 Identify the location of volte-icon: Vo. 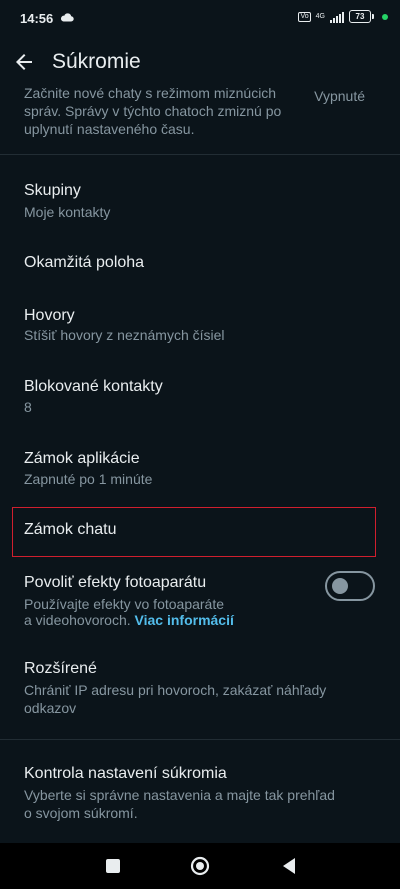
(304, 16).